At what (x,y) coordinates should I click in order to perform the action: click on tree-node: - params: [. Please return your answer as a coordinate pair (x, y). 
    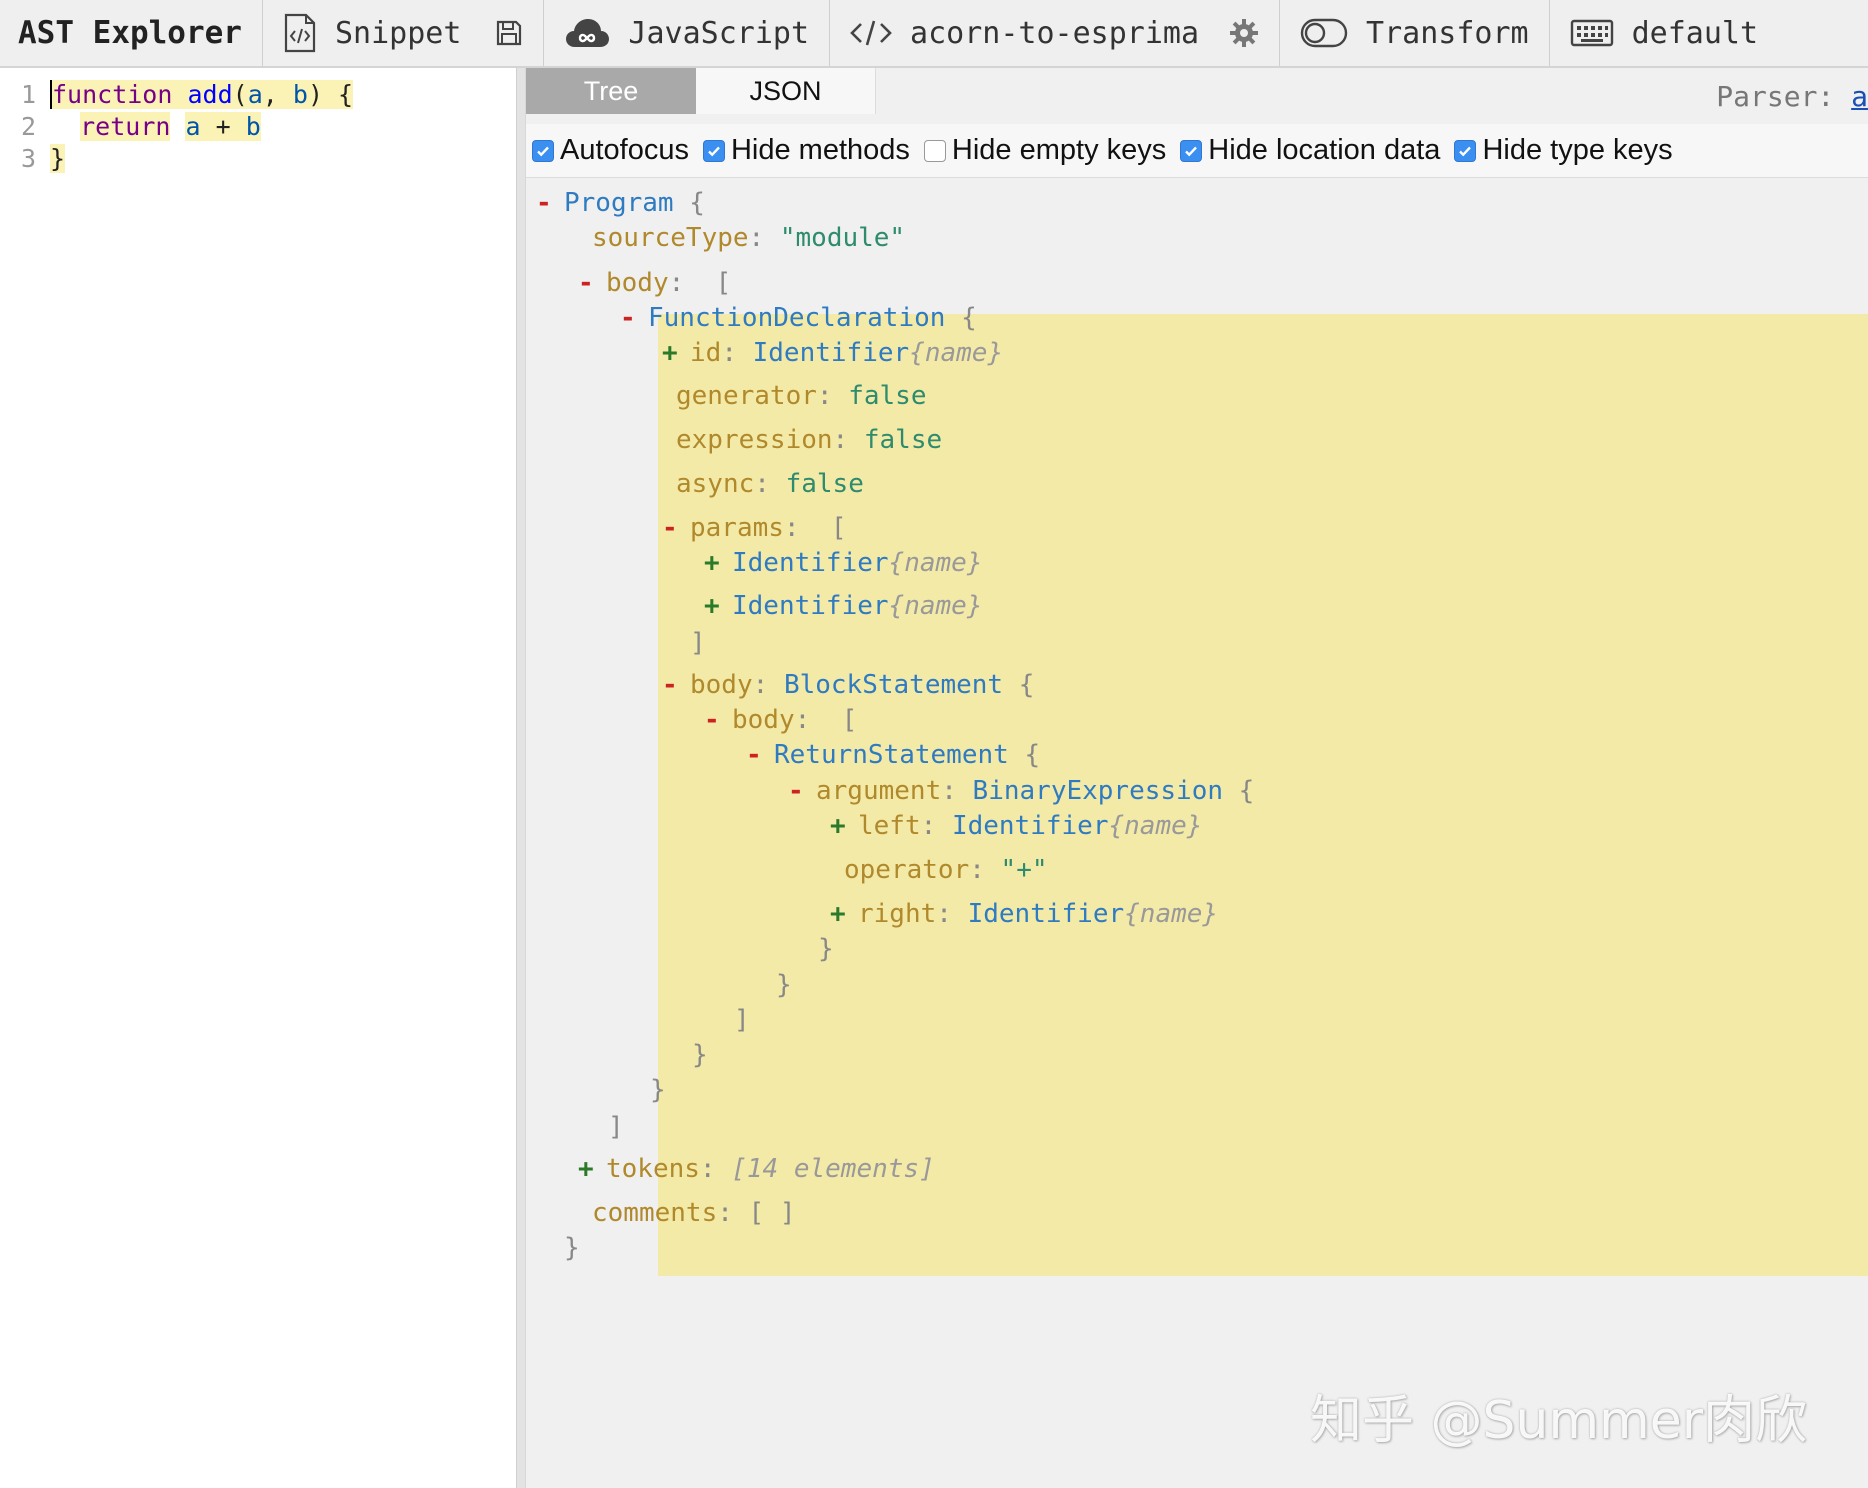
    Looking at the image, I should click on (754, 528).